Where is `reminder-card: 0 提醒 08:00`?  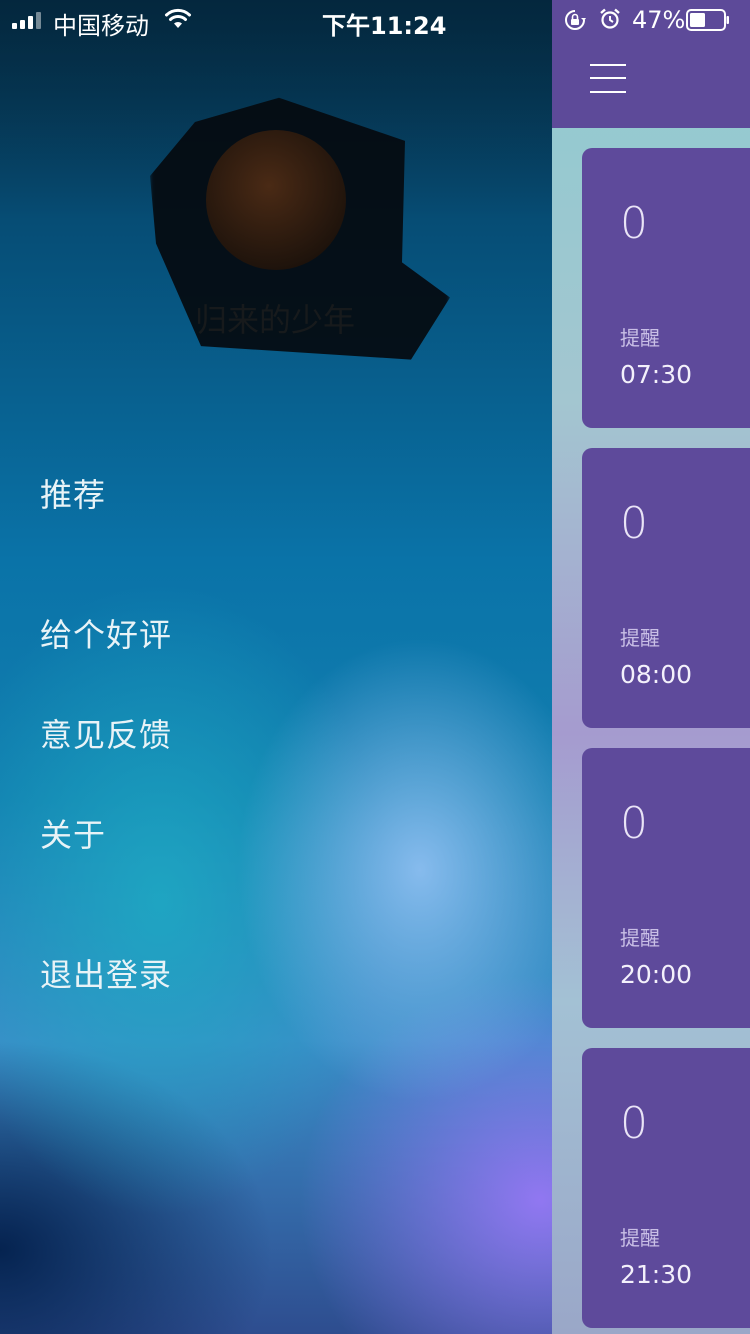 reminder-card: 0 提醒 08:00 is located at coordinates (666, 588).